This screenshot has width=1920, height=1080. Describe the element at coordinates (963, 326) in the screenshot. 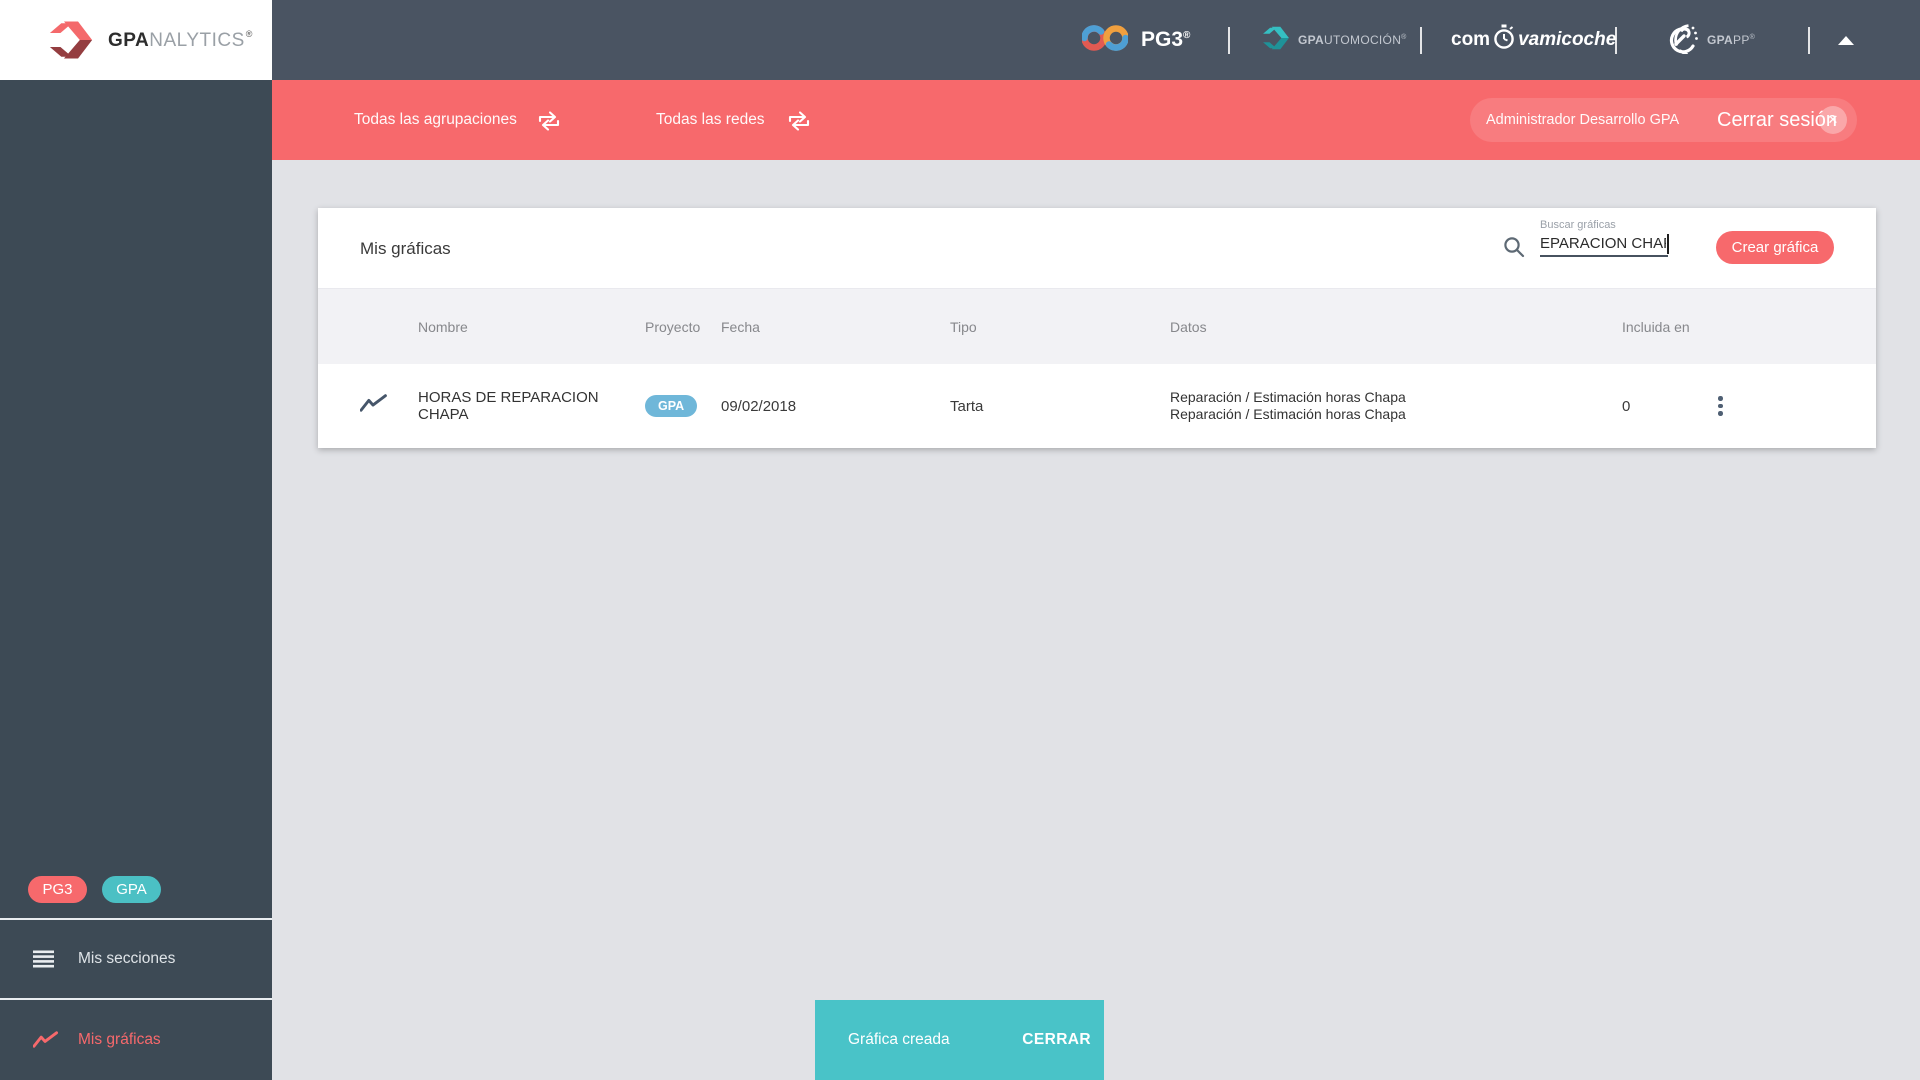

I see `header-tipo: Tipo` at that location.